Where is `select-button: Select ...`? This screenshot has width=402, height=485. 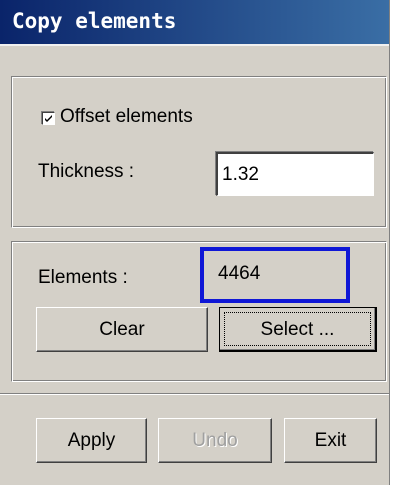 select-button: Select ... is located at coordinates (298, 329).